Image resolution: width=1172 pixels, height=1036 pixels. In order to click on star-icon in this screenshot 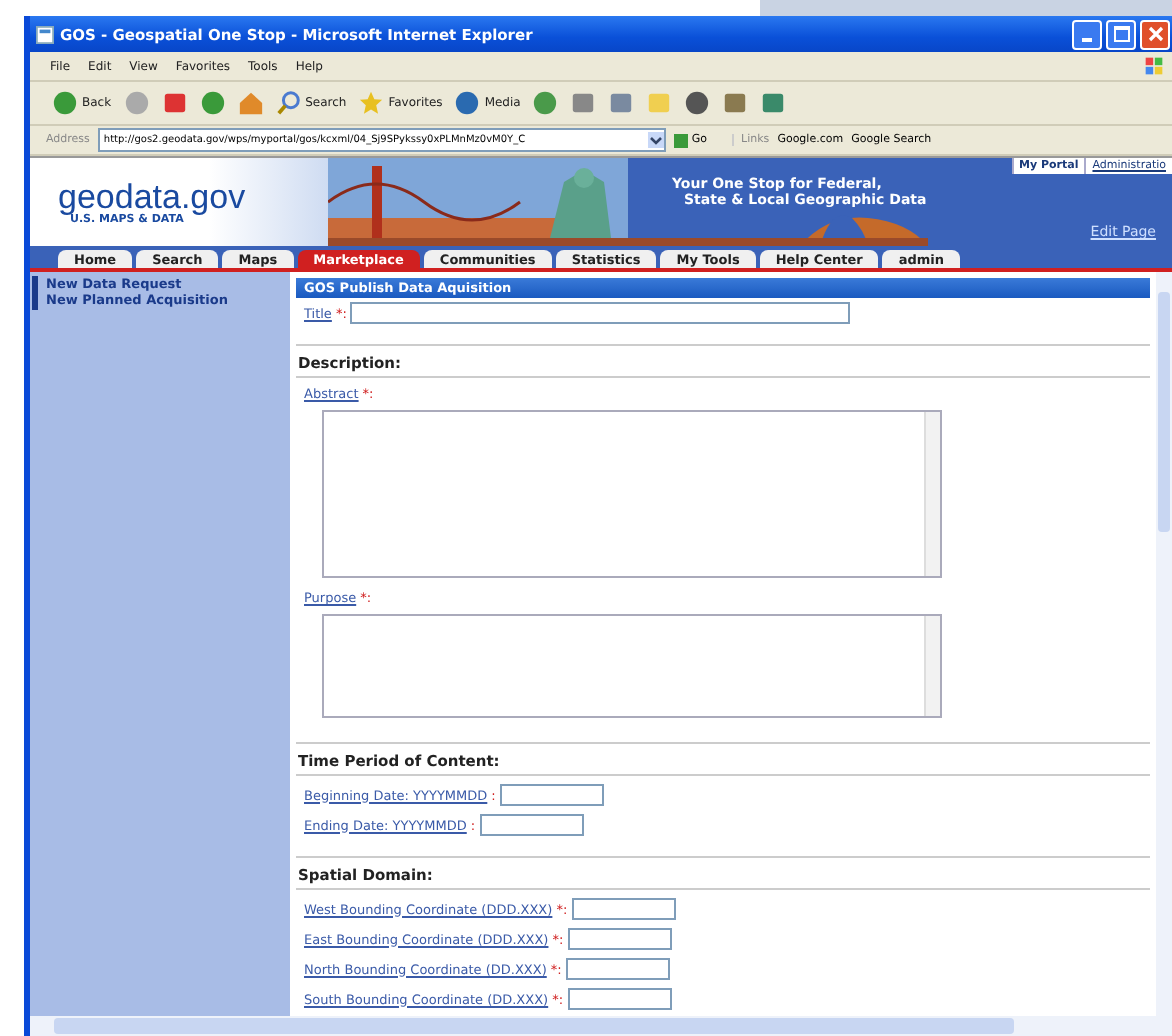, I will do `click(371, 103)`.